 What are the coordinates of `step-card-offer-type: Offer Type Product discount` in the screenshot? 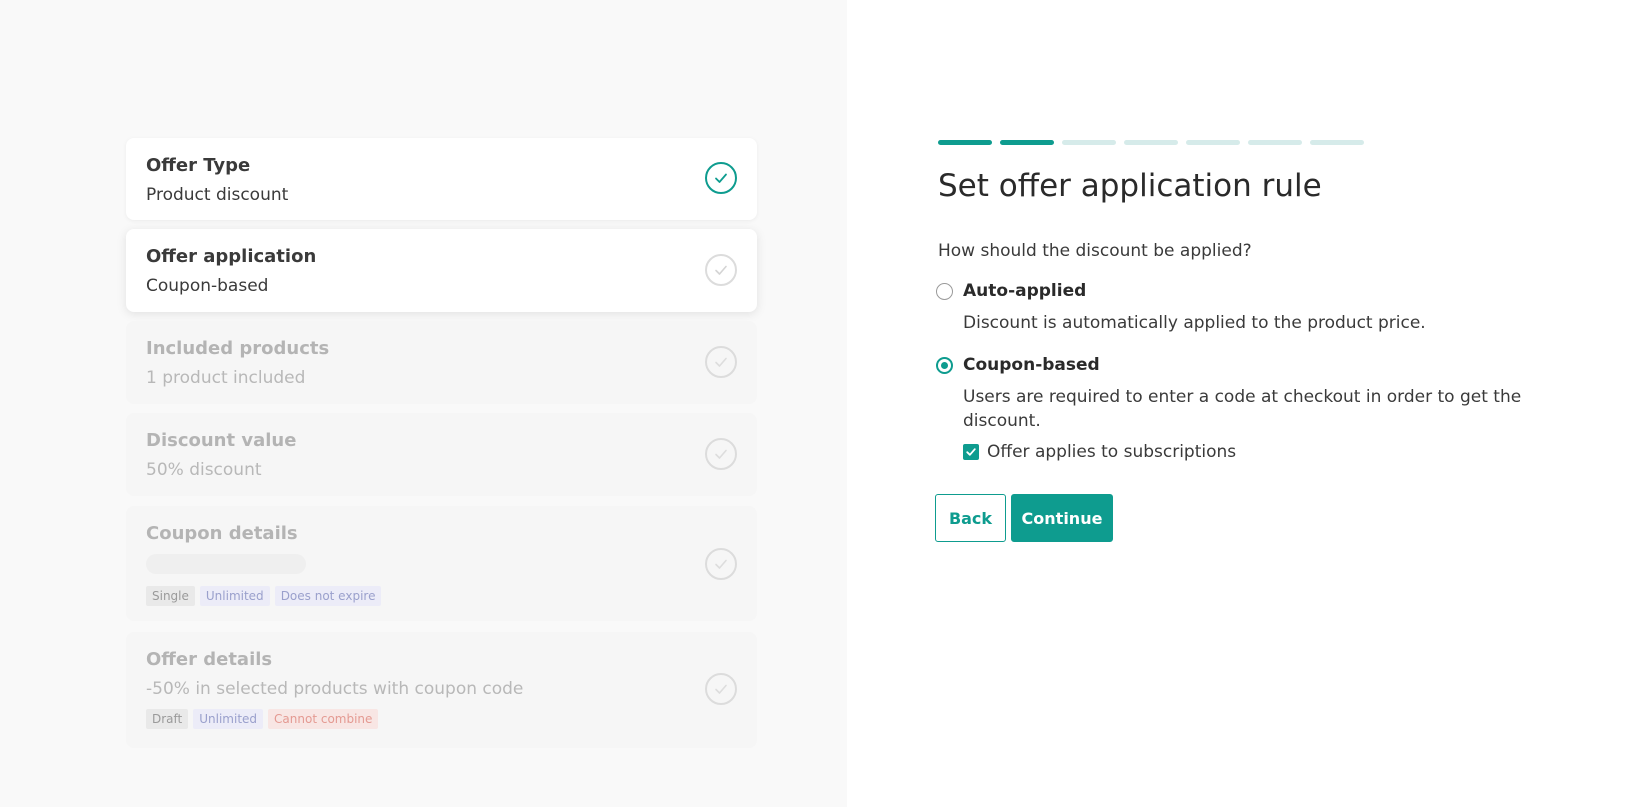 It's located at (441, 179).